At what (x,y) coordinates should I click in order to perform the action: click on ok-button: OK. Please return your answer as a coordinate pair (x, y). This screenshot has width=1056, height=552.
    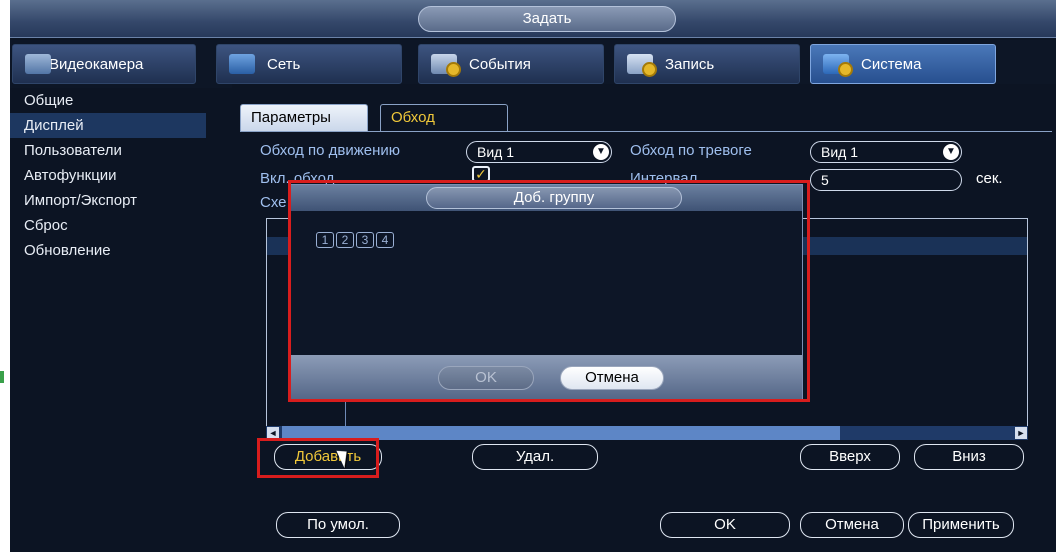
    Looking at the image, I should click on (725, 525).